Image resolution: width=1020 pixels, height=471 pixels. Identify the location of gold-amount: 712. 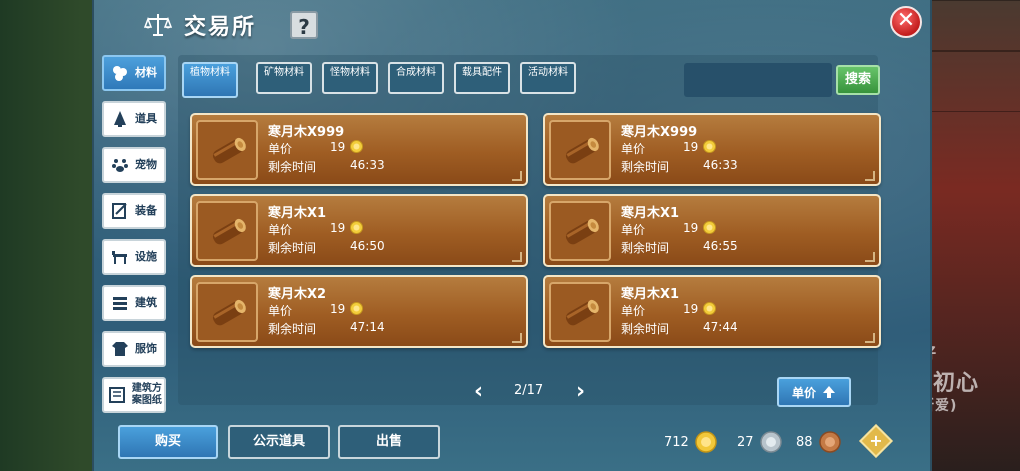
(676, 442).